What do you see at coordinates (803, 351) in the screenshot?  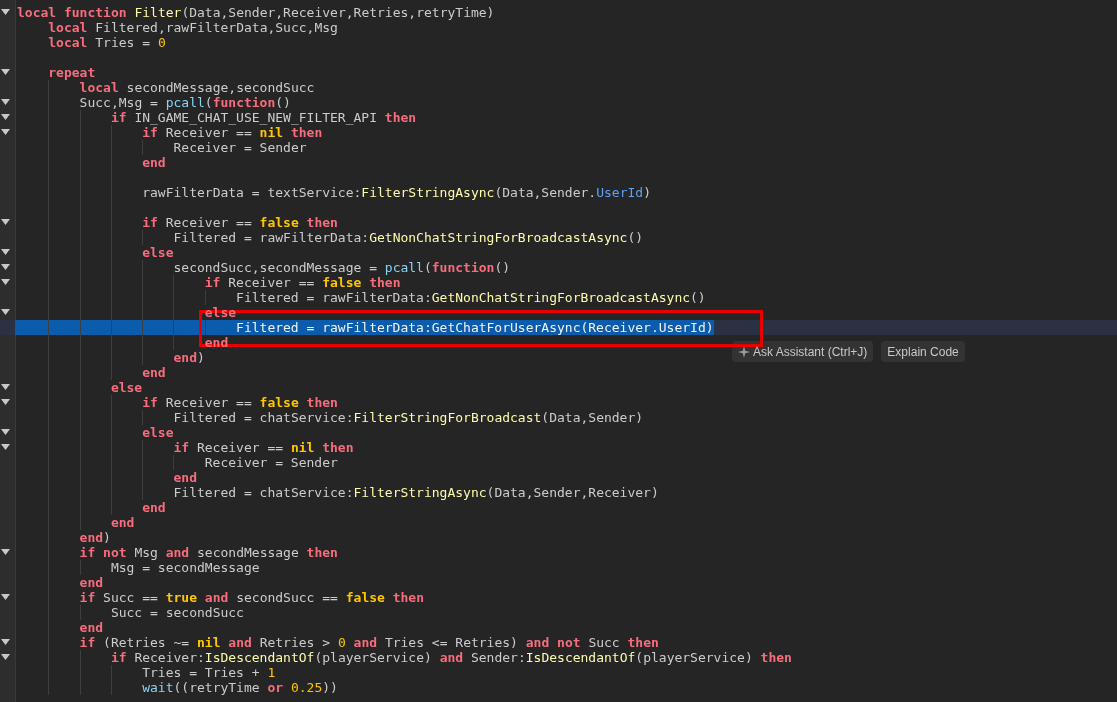 I see `code-action-button: Ask Assistant (Ctrl+J)` at bounding box center [803, 351].